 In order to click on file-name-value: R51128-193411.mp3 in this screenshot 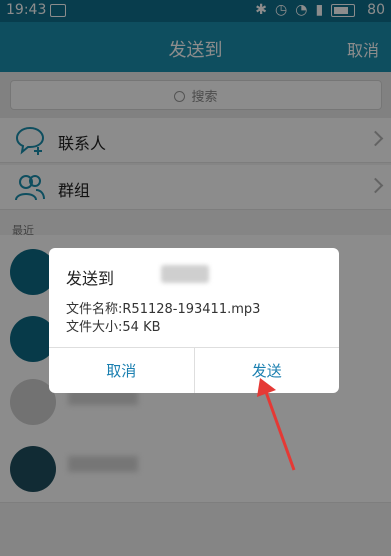, I will do `click(191, 309)`.